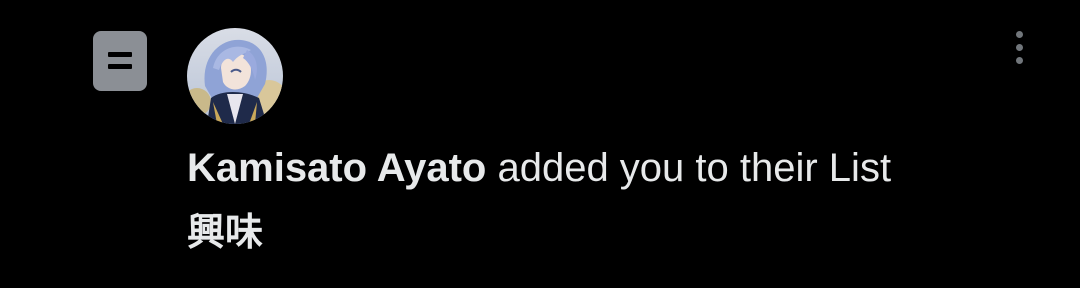 The height and width of the screenshot is (288, 1080). I want to click on list-icon, so click(120, 61).